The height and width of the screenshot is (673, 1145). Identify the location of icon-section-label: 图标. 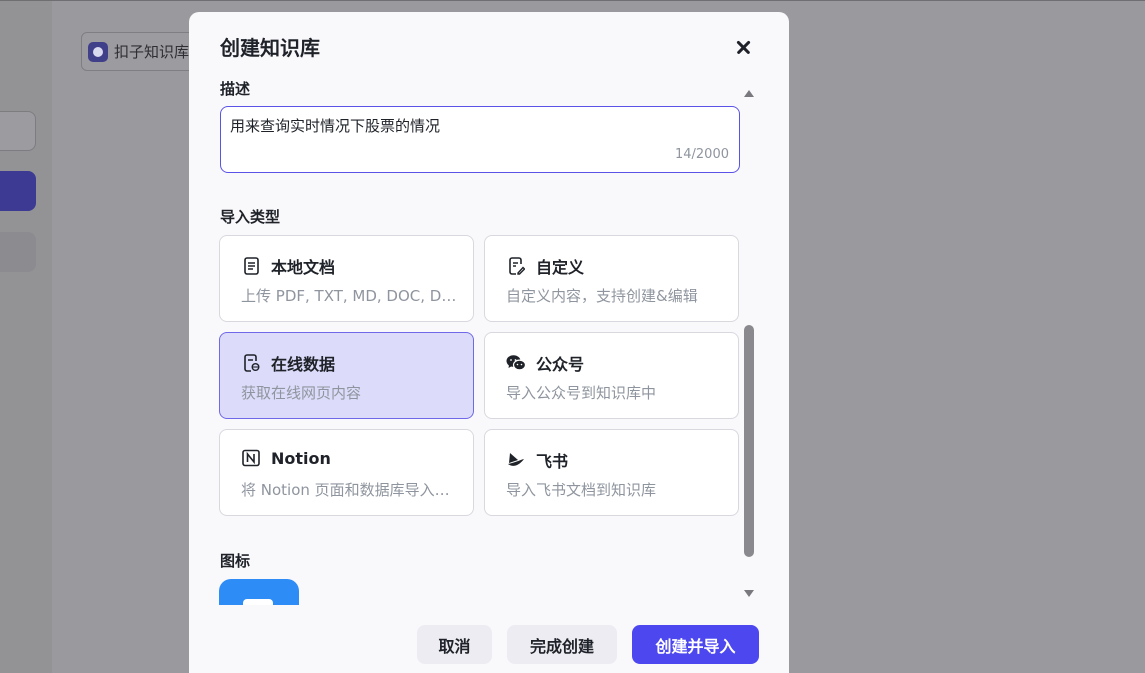
(235, 561).